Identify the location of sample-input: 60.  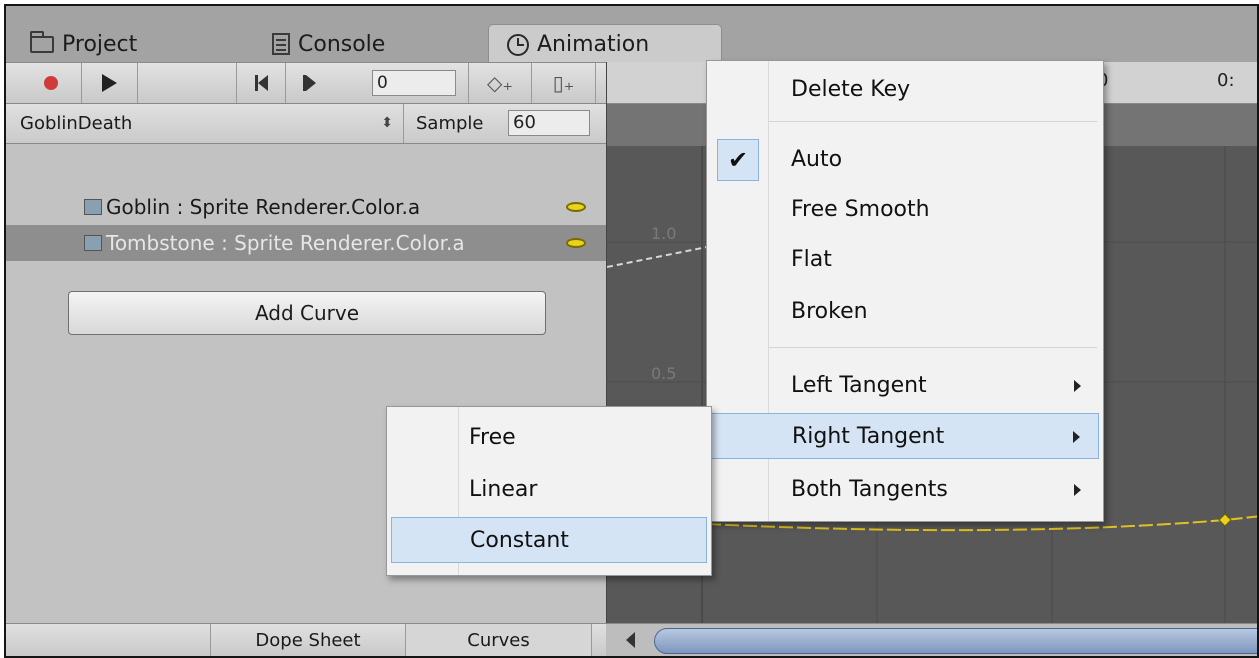
(549, 123).